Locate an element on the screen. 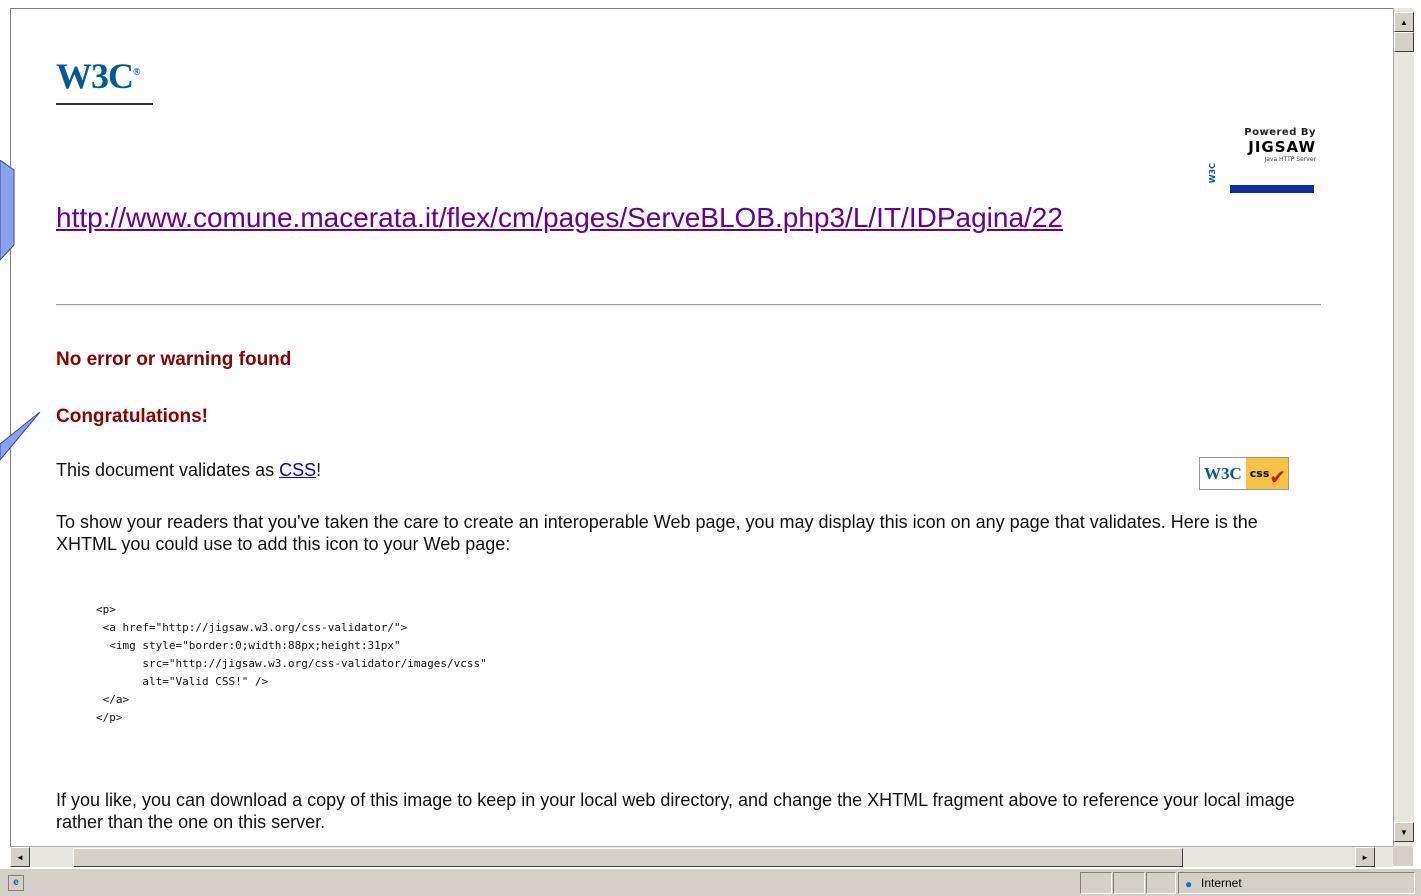 The height and width of the screenshot is (896, 1421). scrollbar-corner is located at coordinates (1403, 856).